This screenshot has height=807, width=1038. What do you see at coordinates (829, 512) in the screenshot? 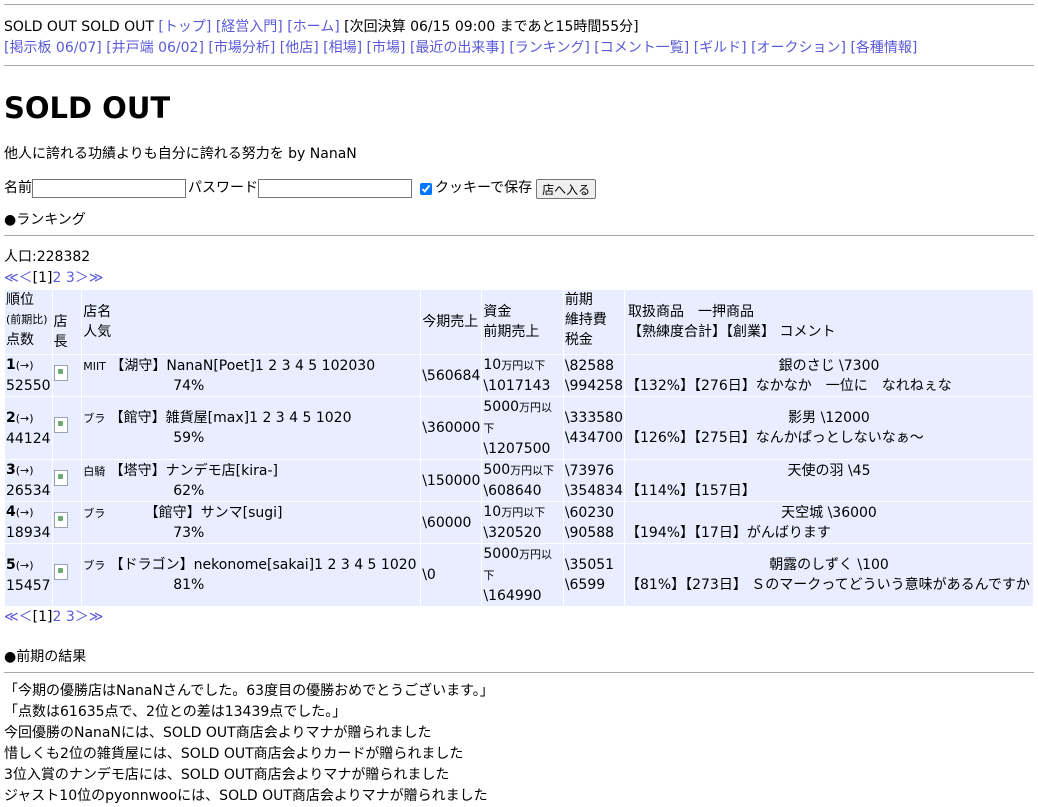
I see `featured-item: 天空城 \36000` at bounding box center [829, 512].